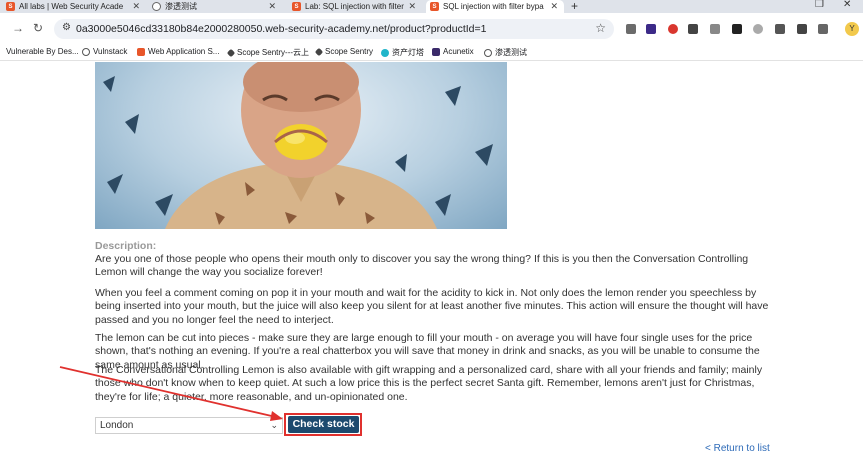 The image size is (863, 458). I want to click on tab-all-labs: S All labs | Web Security Acade ✕, so click(76, 6).